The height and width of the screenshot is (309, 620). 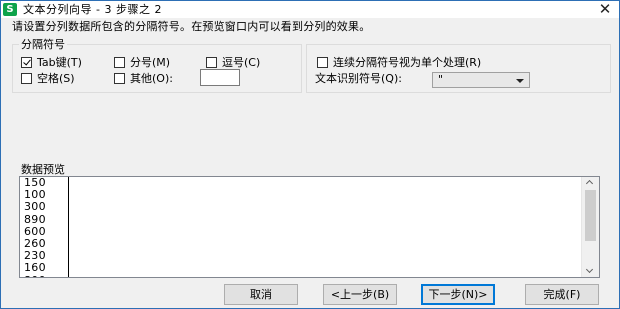 I want to click on vertical-scrollbar, so click(x=590, y=227).